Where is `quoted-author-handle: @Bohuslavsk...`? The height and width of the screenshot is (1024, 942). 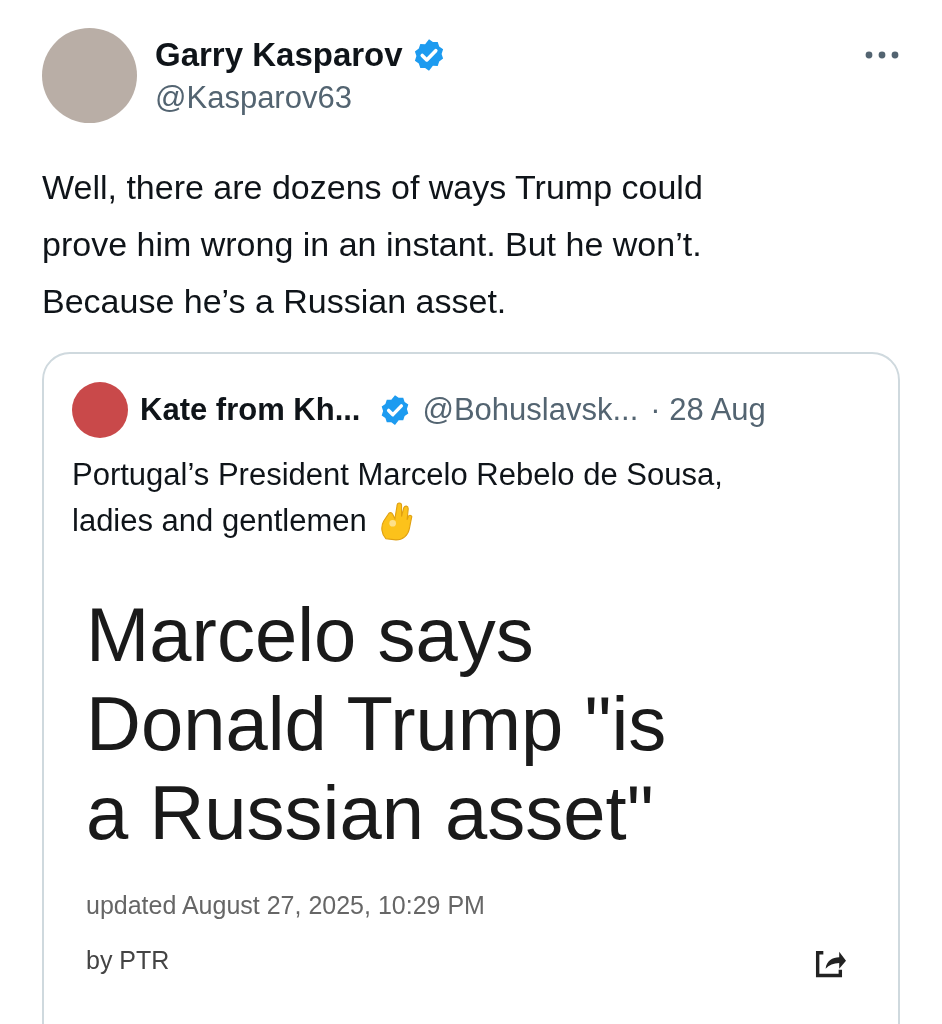 quoted-author-handle: @Bohuslavsk... is located at coordinates (530, 410).